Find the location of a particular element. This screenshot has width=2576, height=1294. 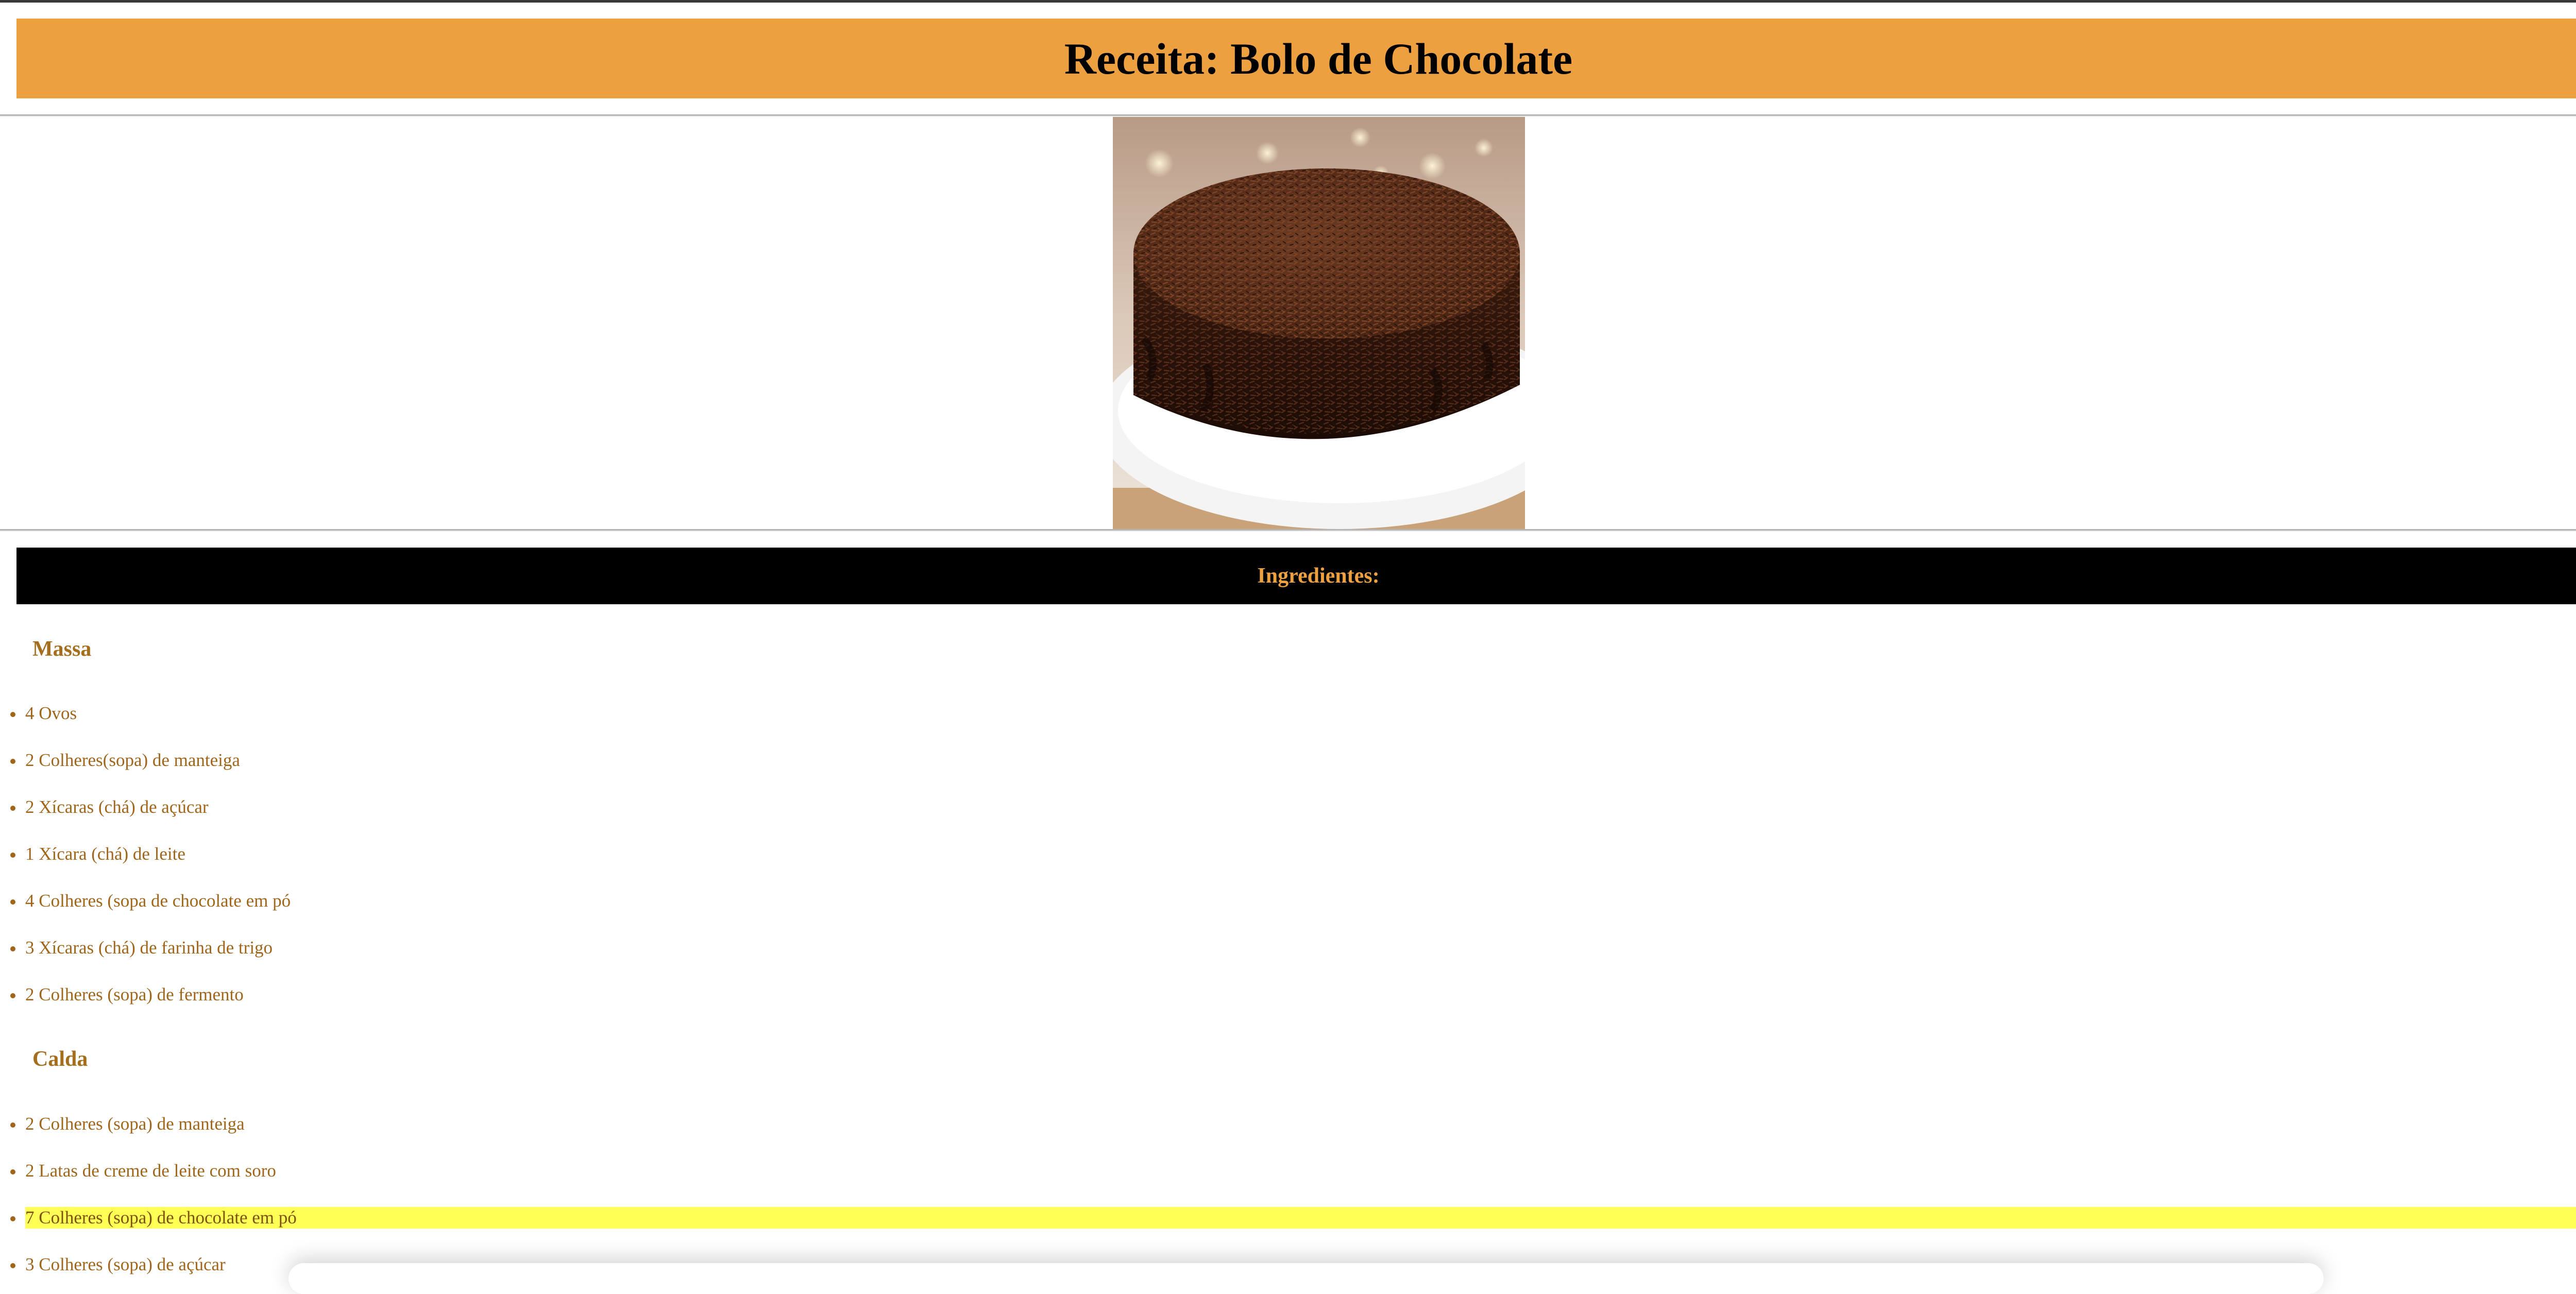

list-item: 2 Latas de creme de leite com soro is located at coordinates (1293, 1171).